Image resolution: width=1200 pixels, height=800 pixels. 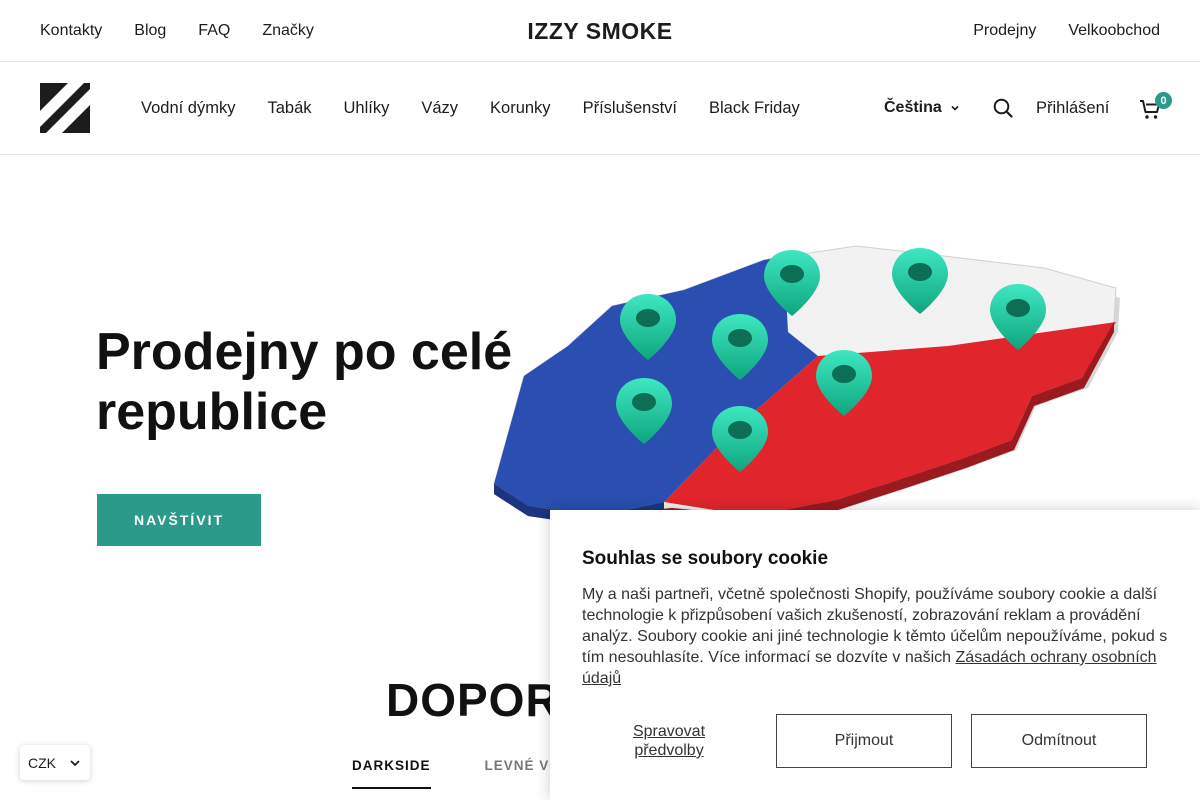 What do you see at coordinates (1066, 31) in the screenshot?
I see `top-right-links: Prodejny Velkoobchod` at bounding box center [1066, 31].